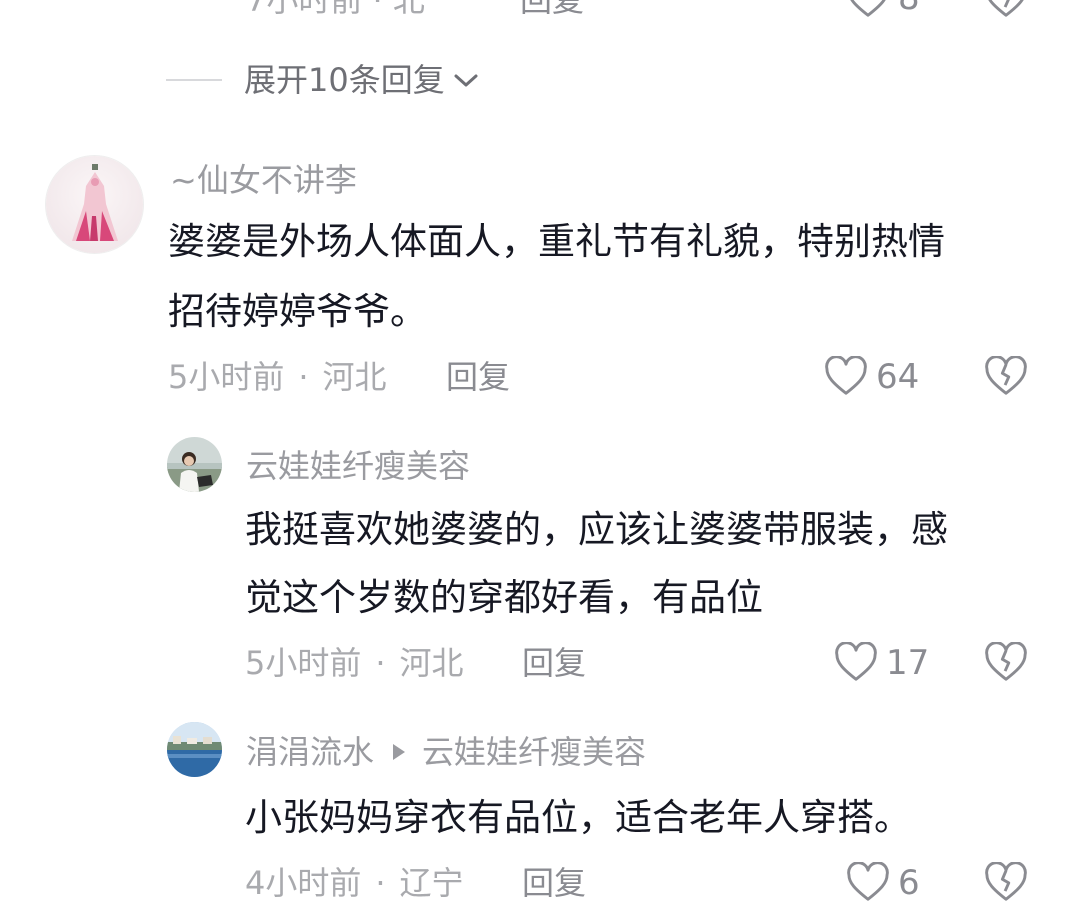  I want to click on chevron-down-icon, so click(466, 80).